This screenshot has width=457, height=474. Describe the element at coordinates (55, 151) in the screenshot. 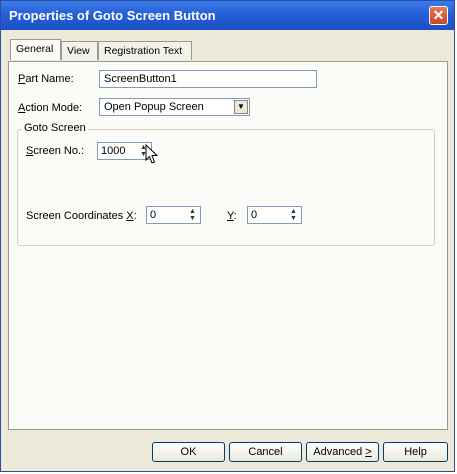

I see `screen-no-label: Screen No.:` at that location.